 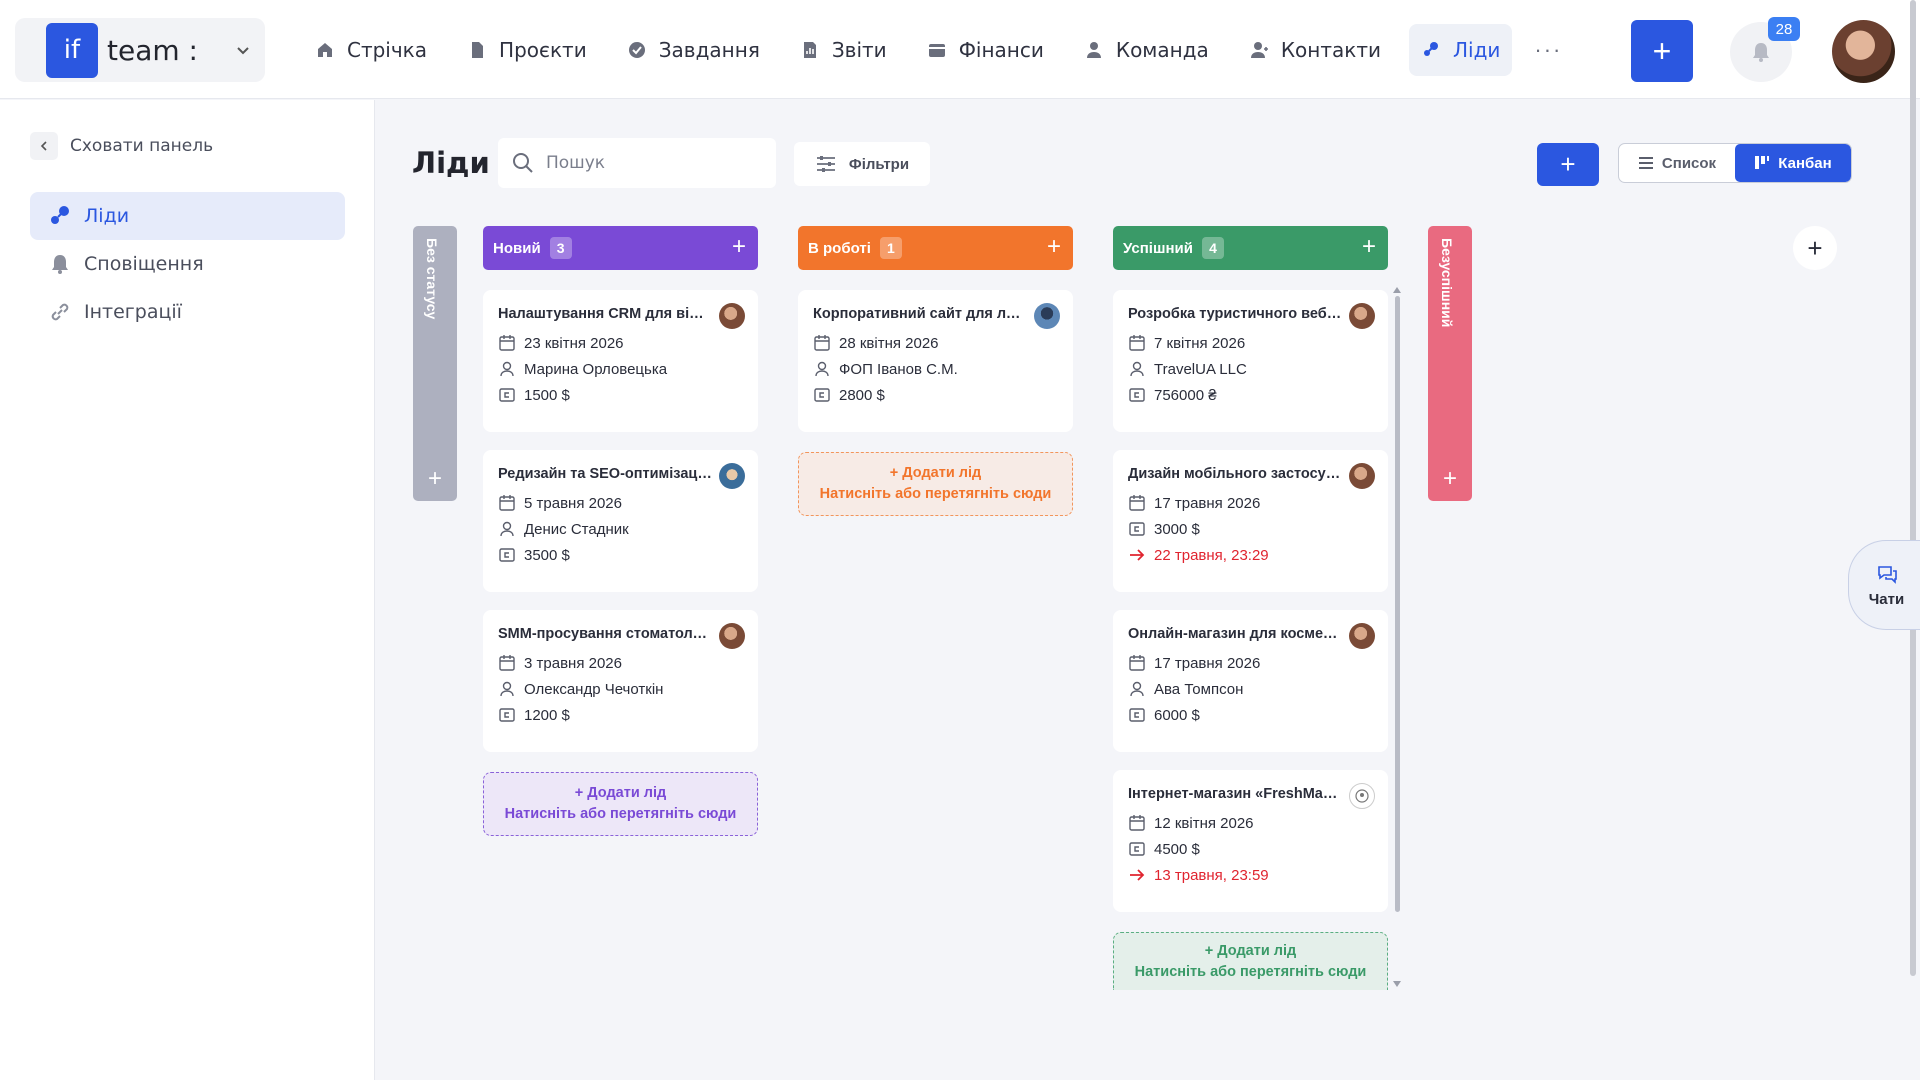 I want to click on contacts-icon, so click(x=1259, y=50).